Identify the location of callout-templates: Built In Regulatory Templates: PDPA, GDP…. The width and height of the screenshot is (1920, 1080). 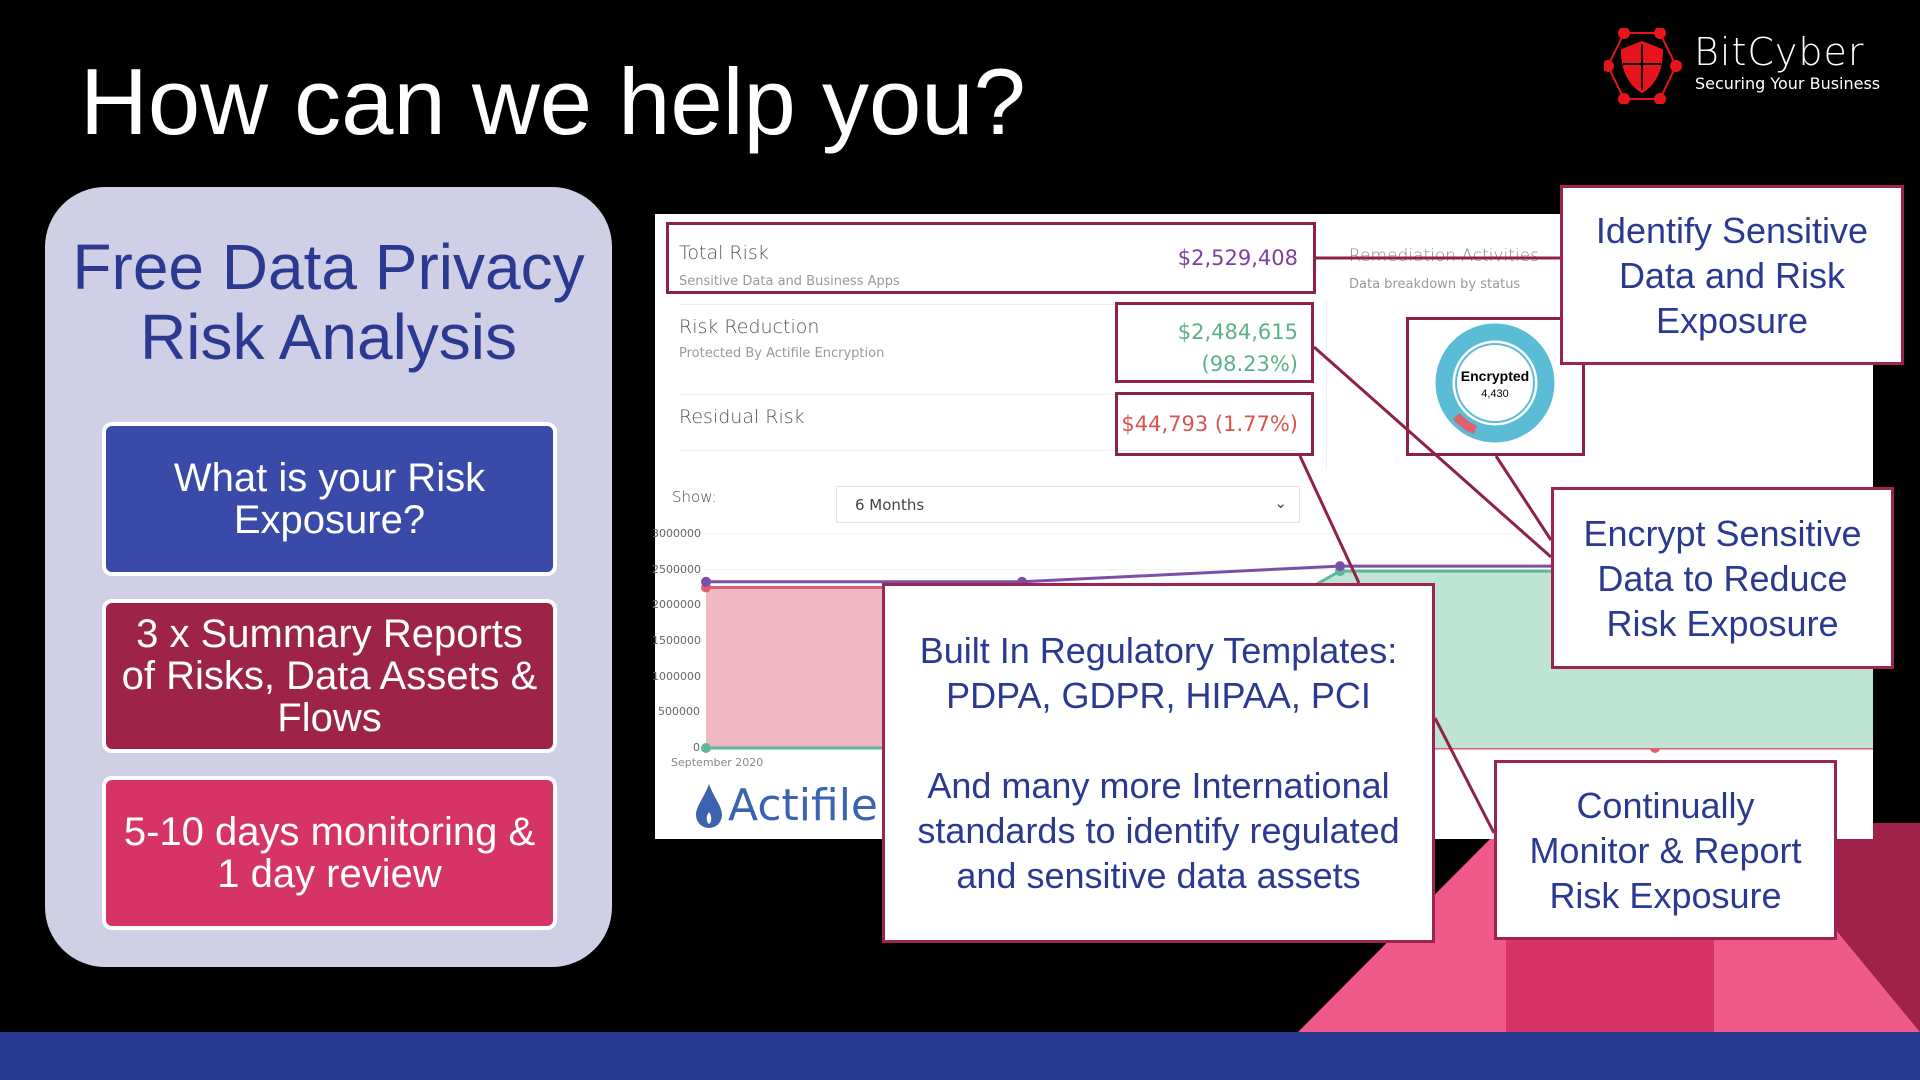
(1158, 763).